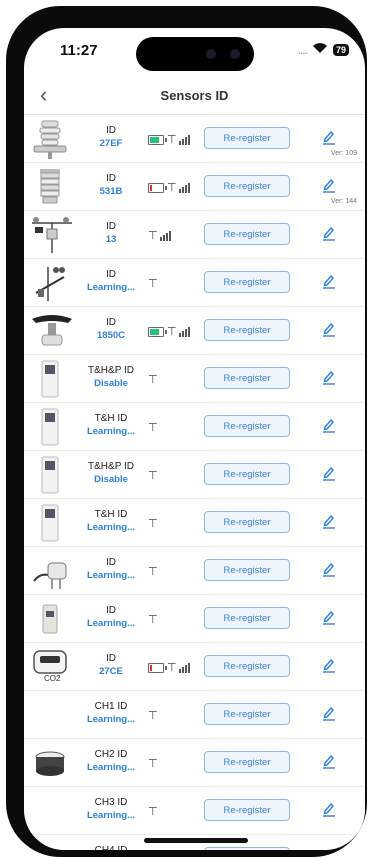  What do you see at coordinates (53, 139) in the screenshot?
I see `sensor-array-image` at bounding box center [53, 139].